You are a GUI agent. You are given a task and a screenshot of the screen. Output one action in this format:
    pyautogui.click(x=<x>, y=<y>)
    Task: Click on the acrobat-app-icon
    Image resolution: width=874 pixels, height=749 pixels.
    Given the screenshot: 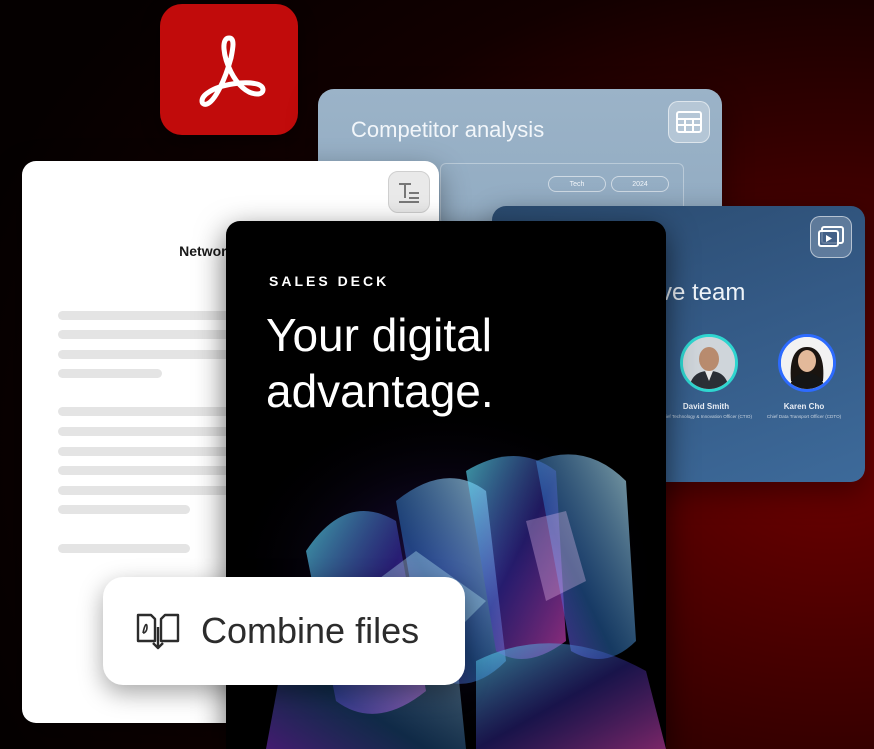 What is the action you would take?
    pyautogui.click(x=229, y=69)
    